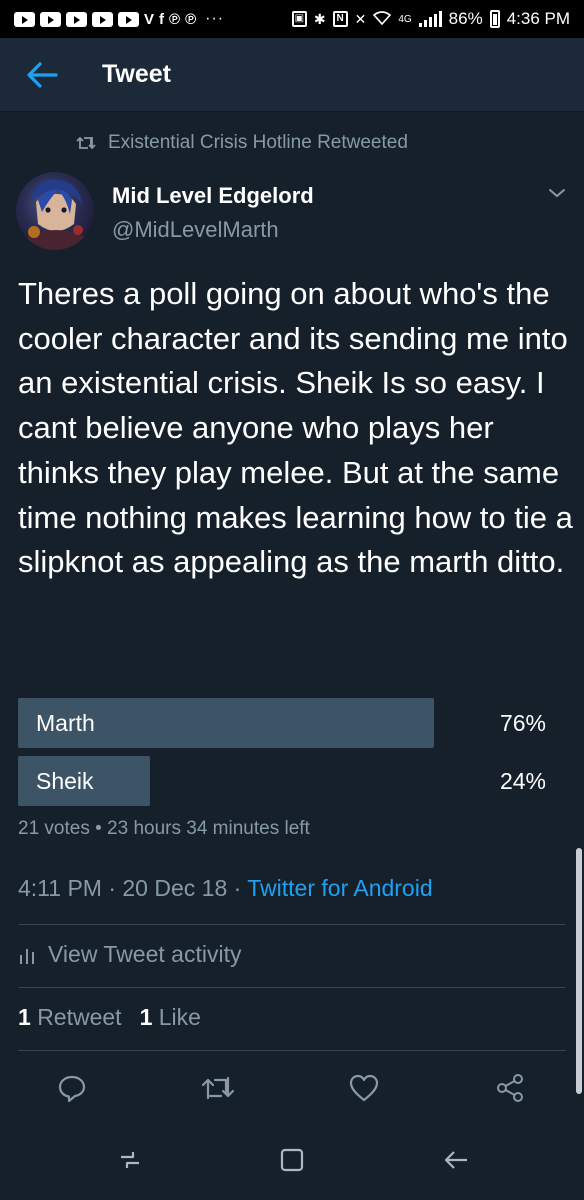 This screenshot has height=1200, width=584. I want to click on signal-icon, so click(430, 19).